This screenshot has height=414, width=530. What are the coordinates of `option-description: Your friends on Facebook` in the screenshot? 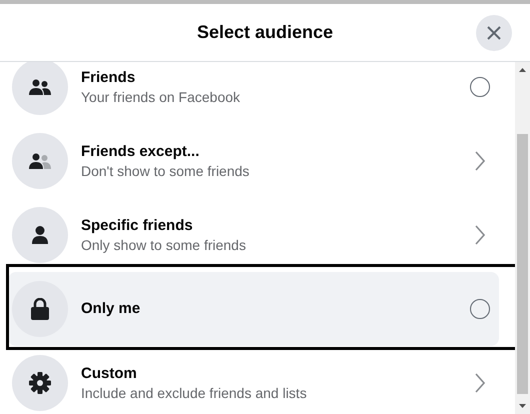 It's located at (161, 97).